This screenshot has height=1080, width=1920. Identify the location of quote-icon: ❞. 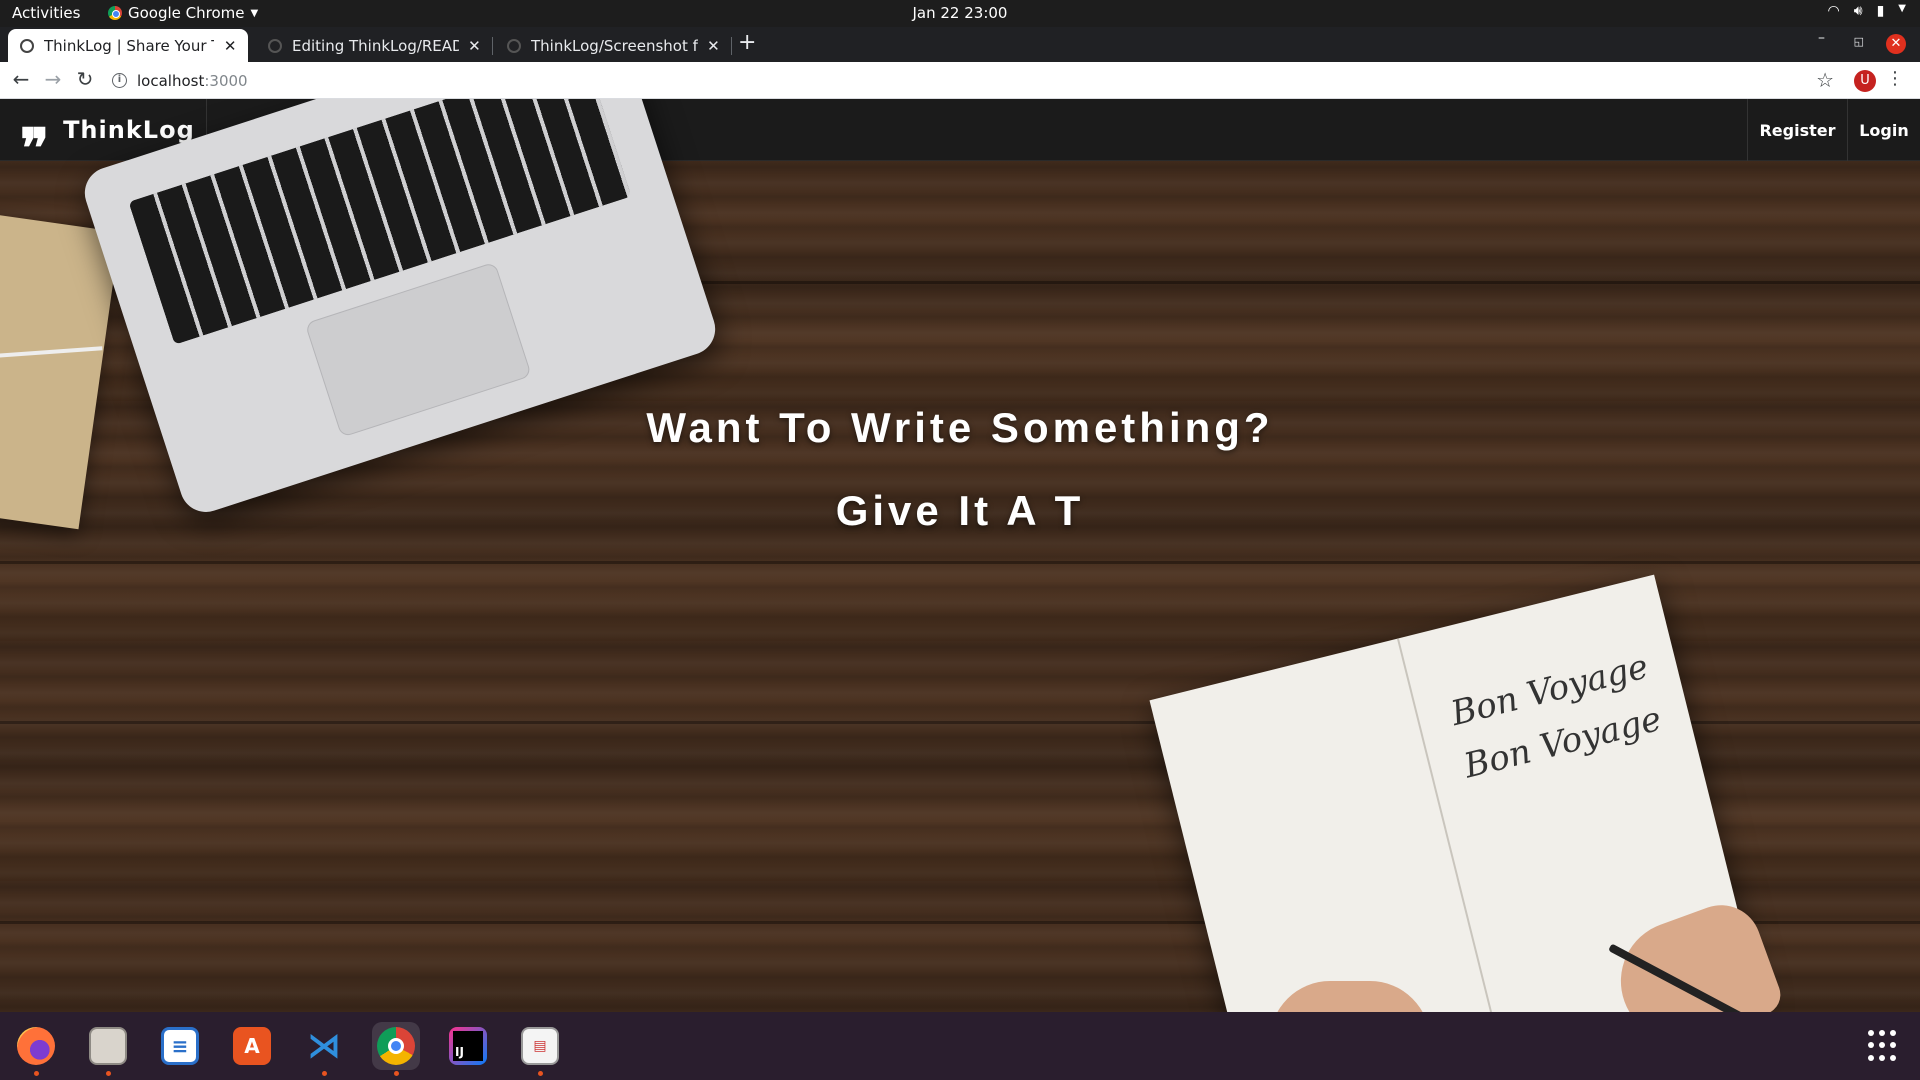
(35, 148).